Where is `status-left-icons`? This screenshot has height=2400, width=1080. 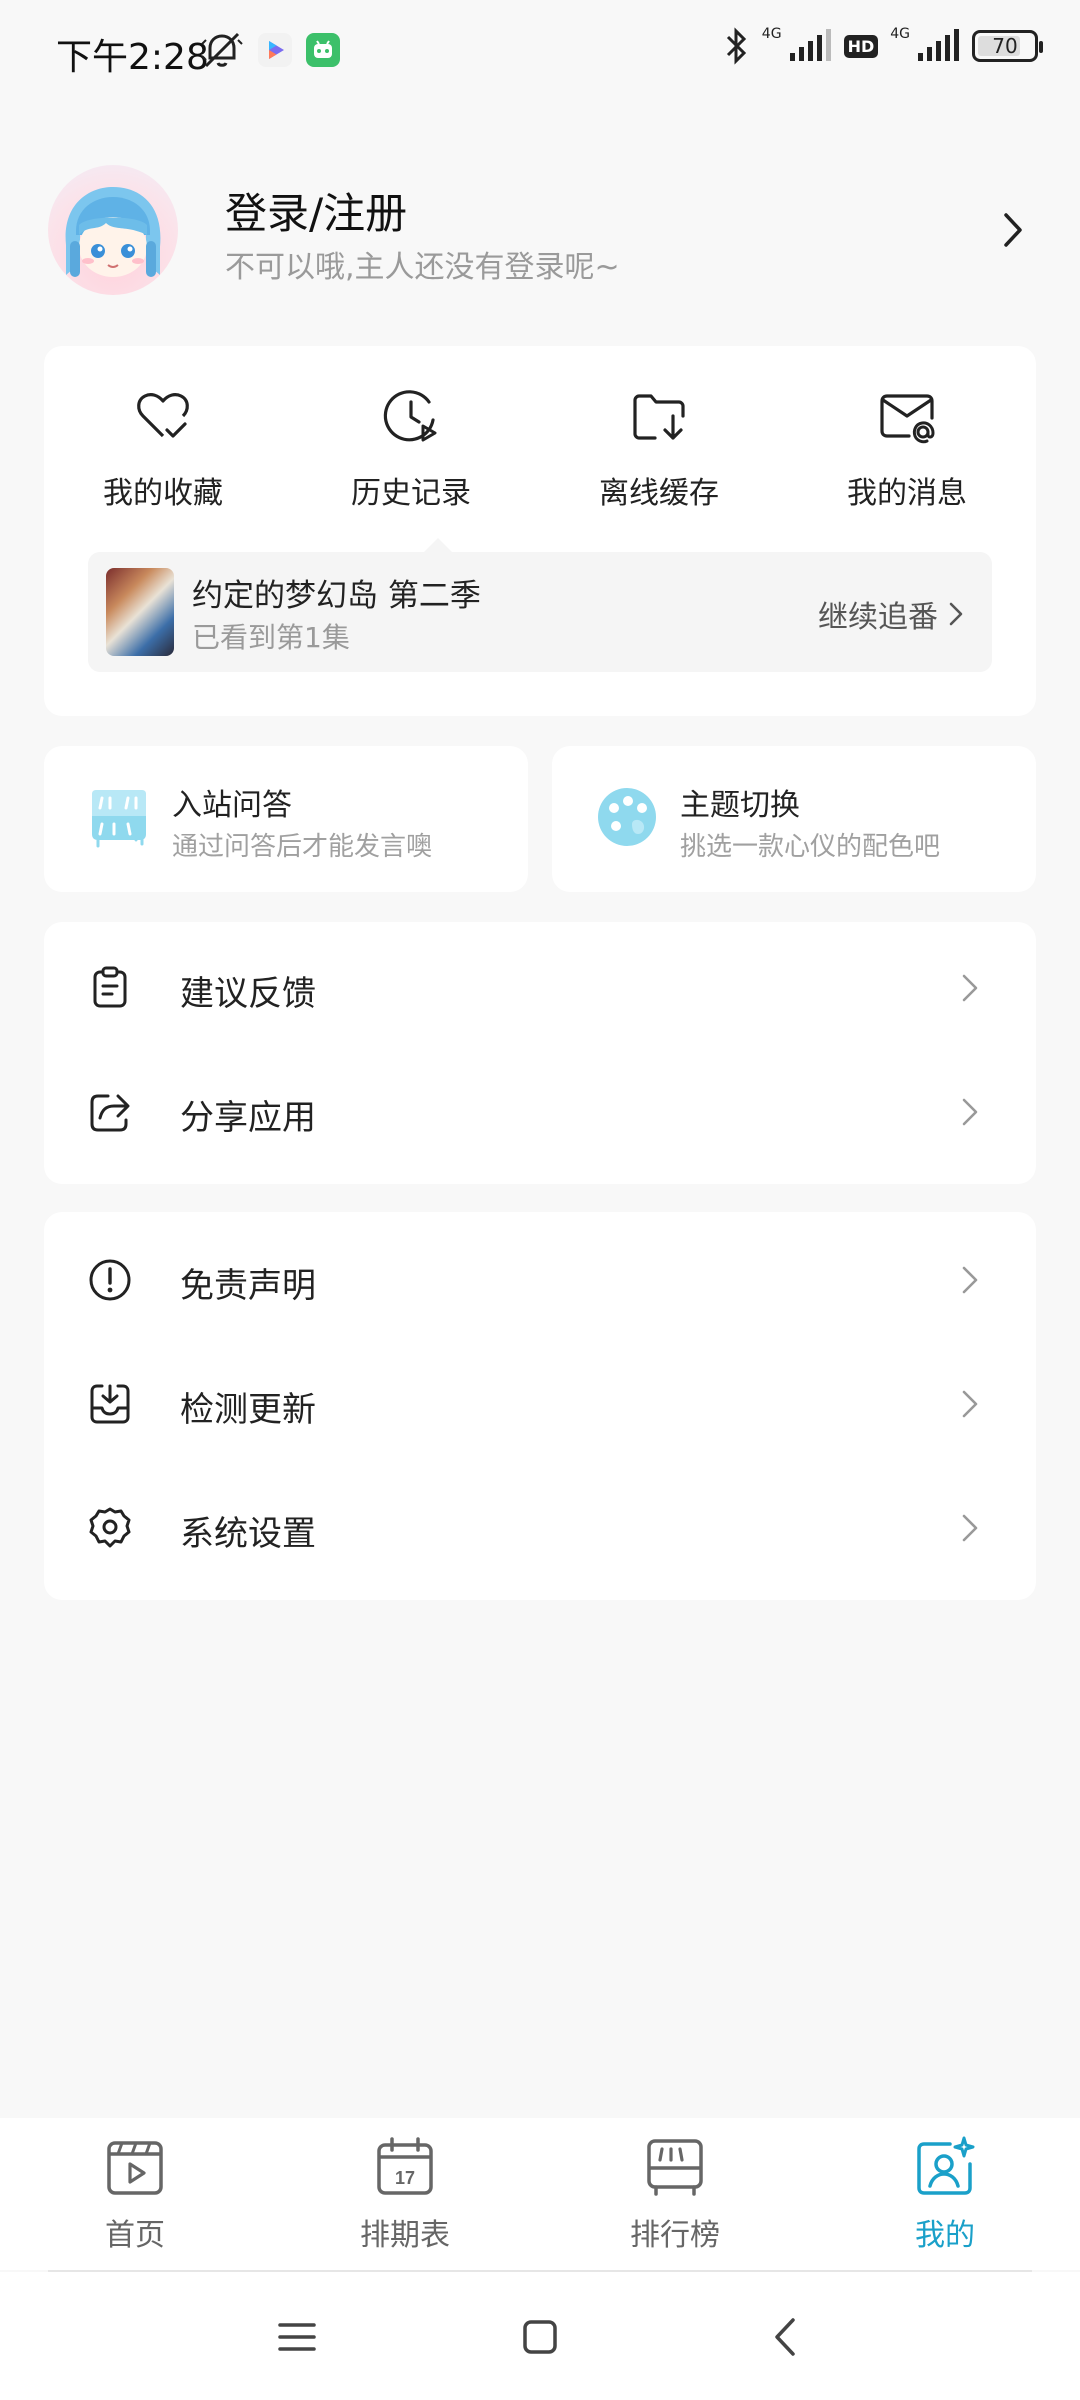 status-left-icons is located at coordinates (270, 50).